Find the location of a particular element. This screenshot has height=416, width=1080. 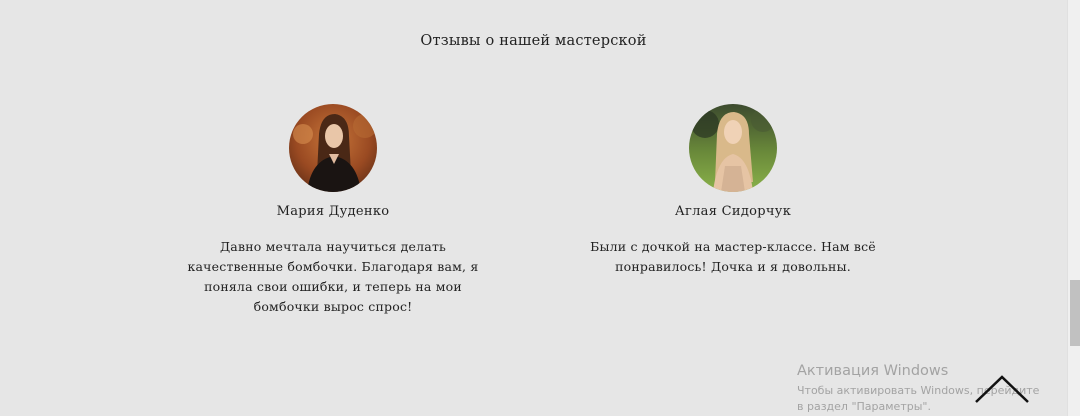

reviewer-name: Мария Дуденко is located at coordinates (333, 211).